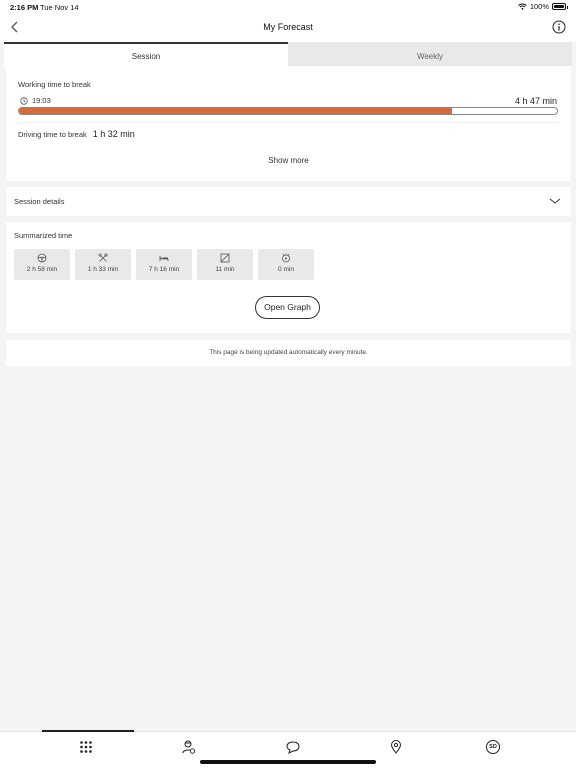 The width and height of the screenshot is (576, 768). Describe the element at coordinates (286, 264) in the screenshot. I see `summary-tile-other: 0 min` at that location.